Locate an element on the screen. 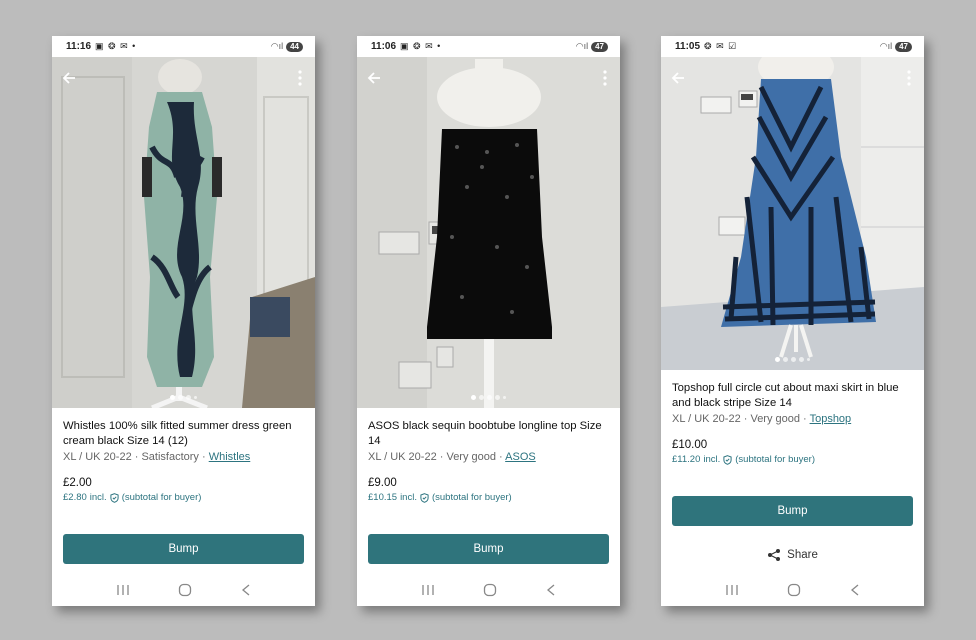  share-icon is located at coordinates (774, 555).